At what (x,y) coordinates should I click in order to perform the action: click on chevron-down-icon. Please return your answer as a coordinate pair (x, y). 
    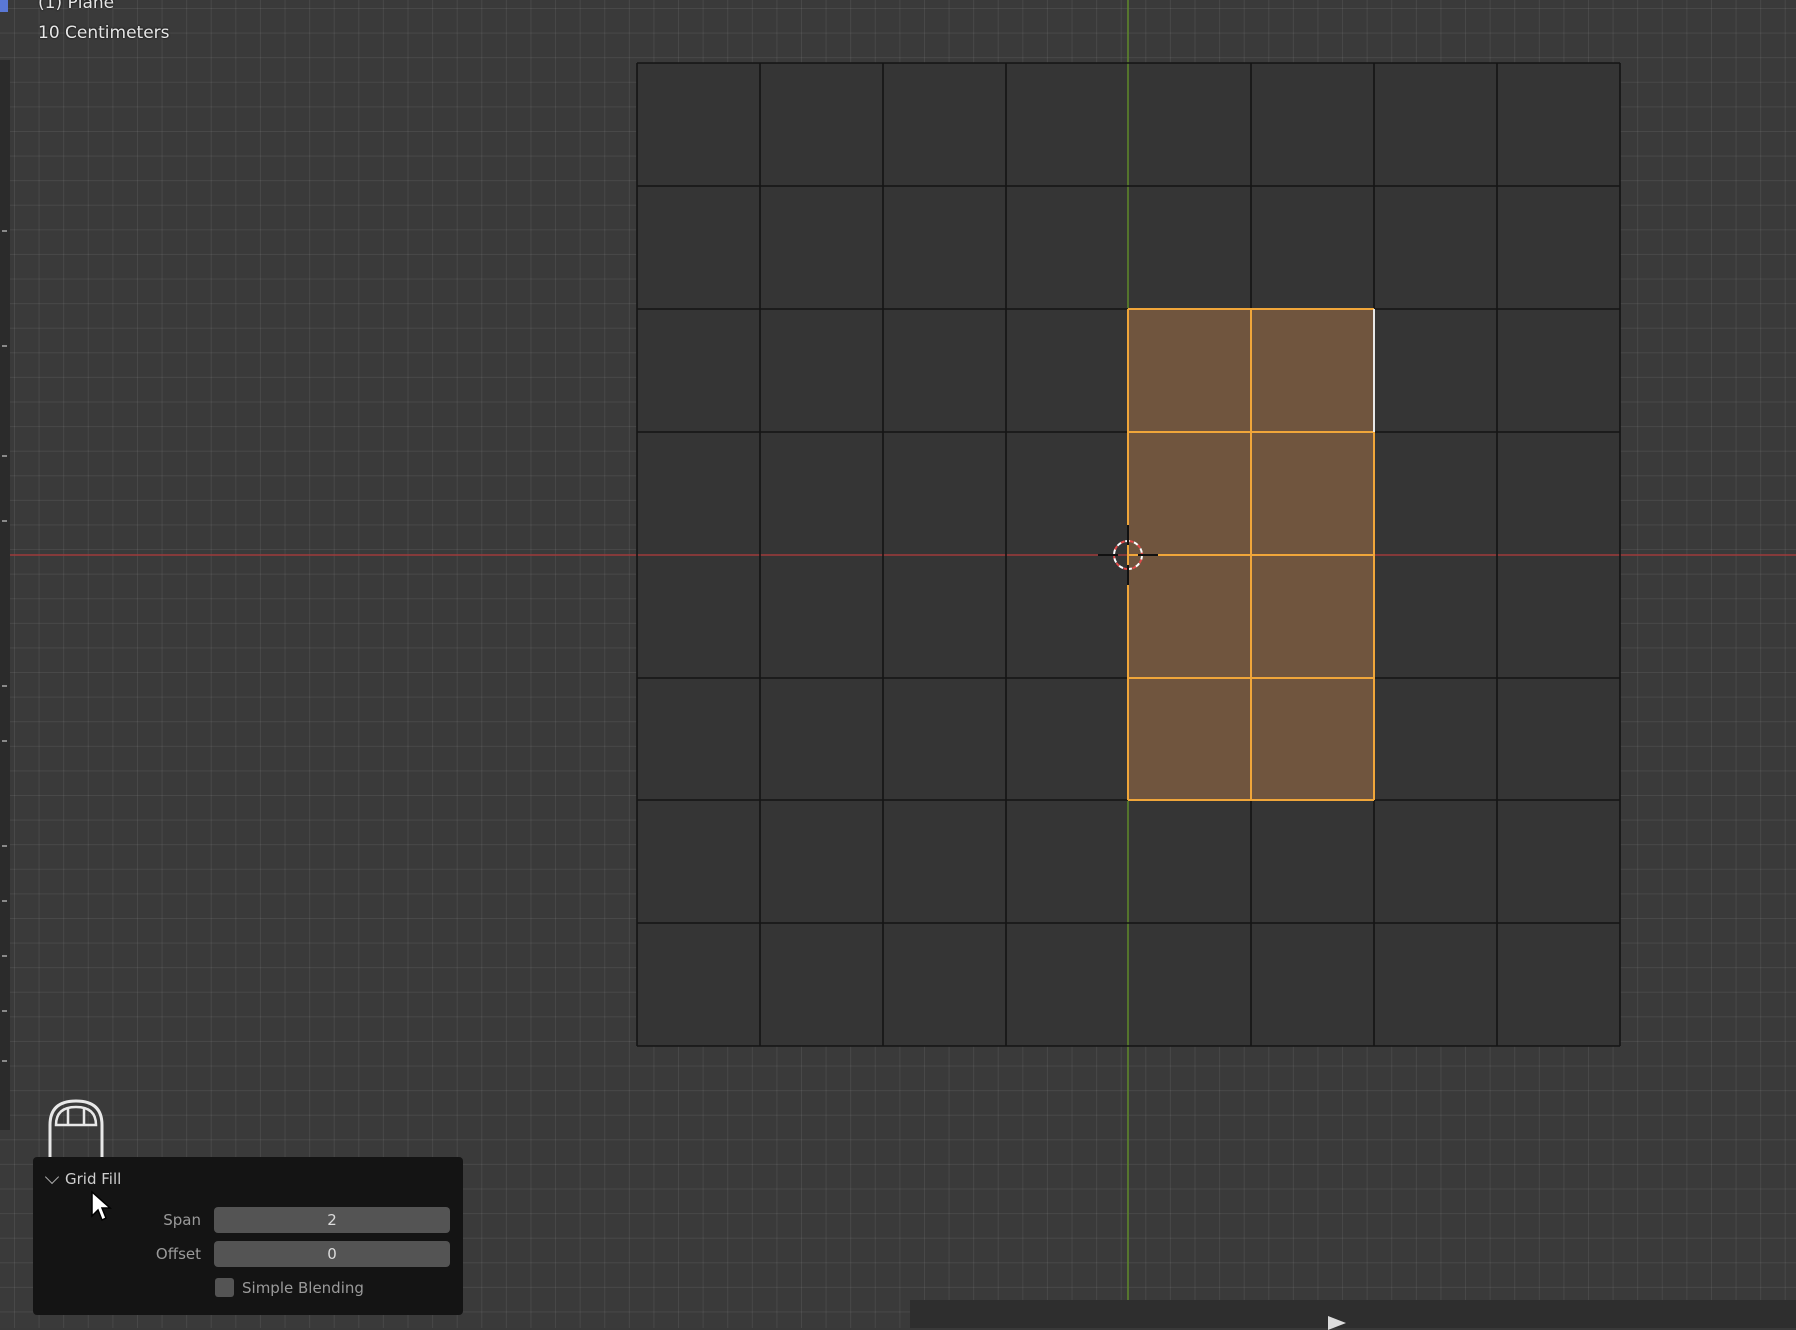
    Looking at the image, I should click on (52, 1176).